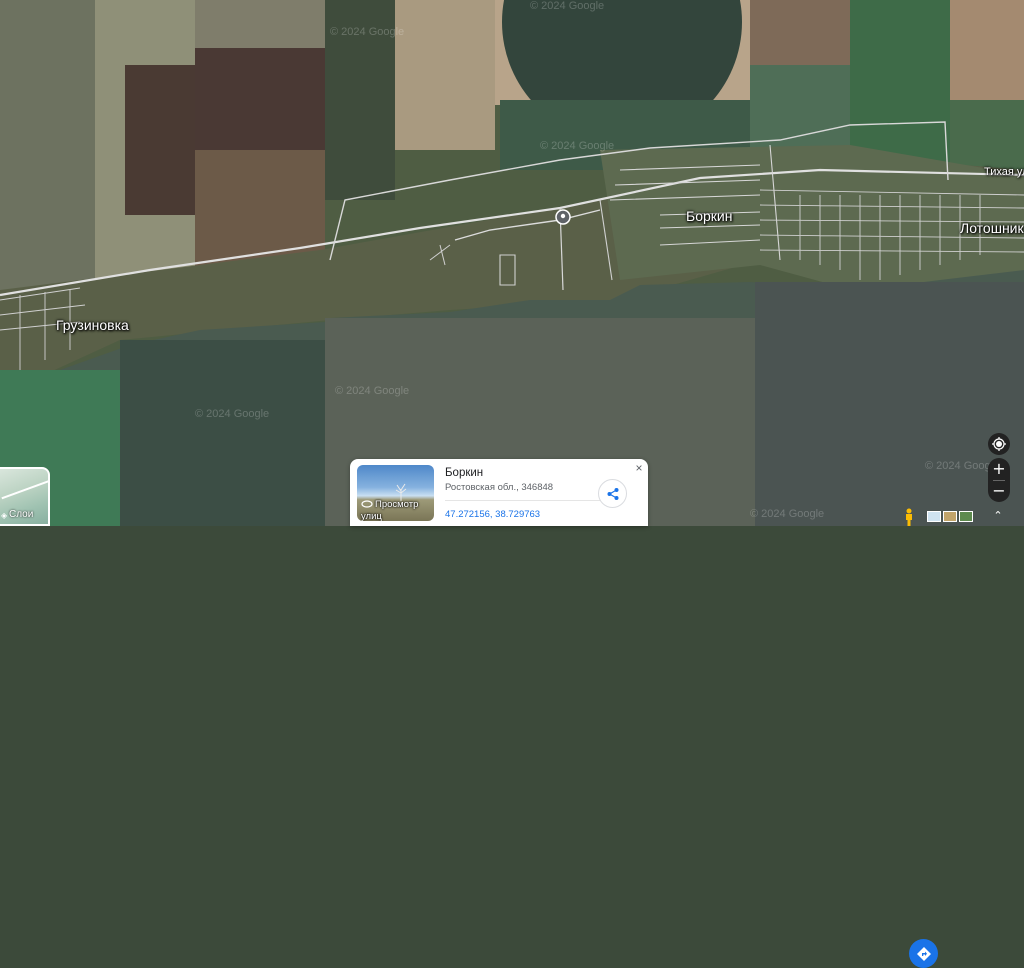 This screenshot has height=968, width=1024. Describe the element at coordinates (92, 325) in the screenshot. I see `place-label-gruzinovka: Грузиновка` at that location.